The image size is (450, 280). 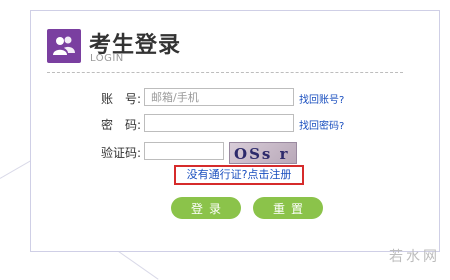 What do you see at coordinates (321, 124) in the screenshot?
I see `find-password-link: 找回密码?` at bounding box center [321, 124].